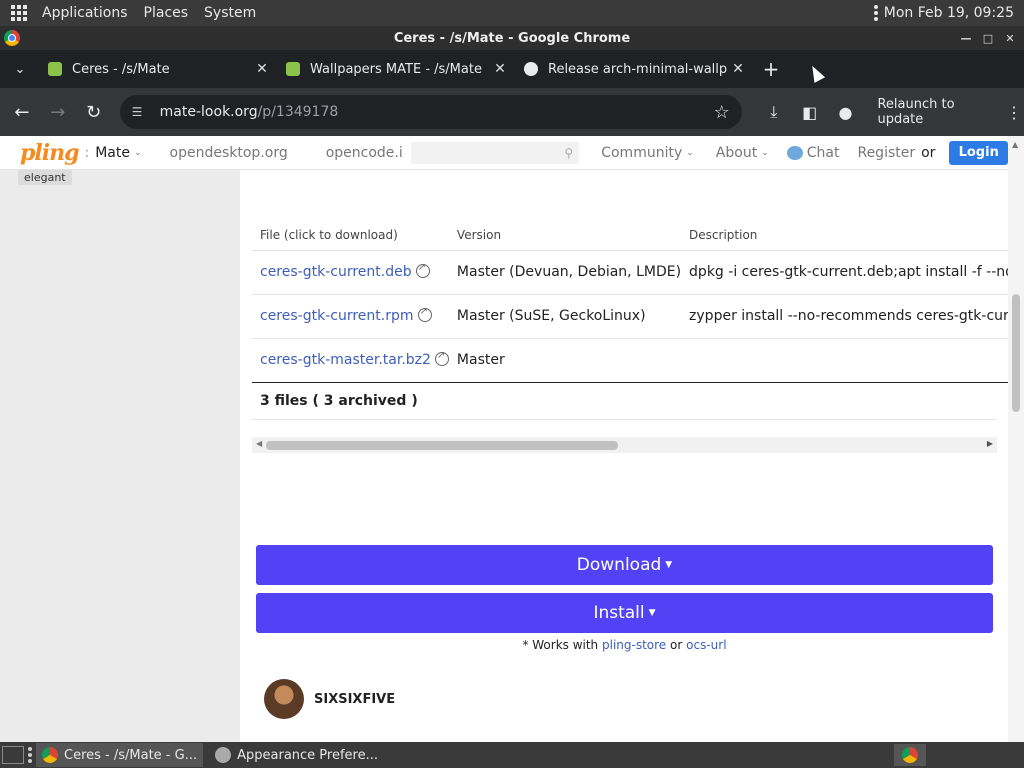 Image resolution: width=1024 pixels, height=768 pixels. Describe the element at coordinates (949, 13) in the screenshot. I see `clock: Mon Feb 19, 09:25` at that location.